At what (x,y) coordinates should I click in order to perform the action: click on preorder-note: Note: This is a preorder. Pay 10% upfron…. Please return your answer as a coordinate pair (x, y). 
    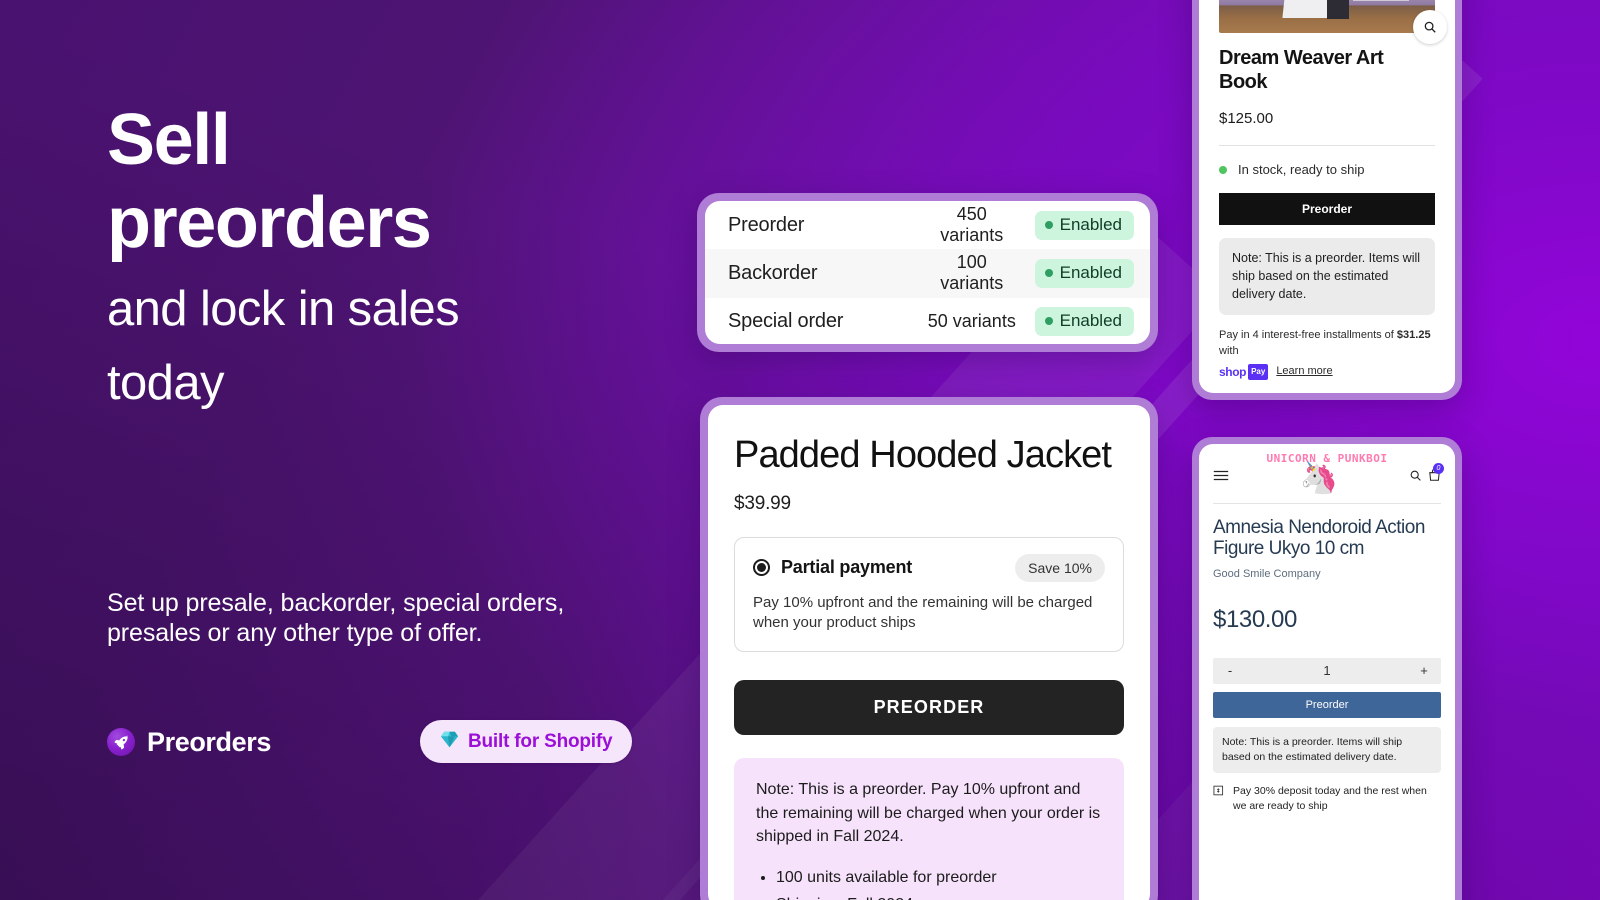
    Looking at the image, I should click on (929, 829).